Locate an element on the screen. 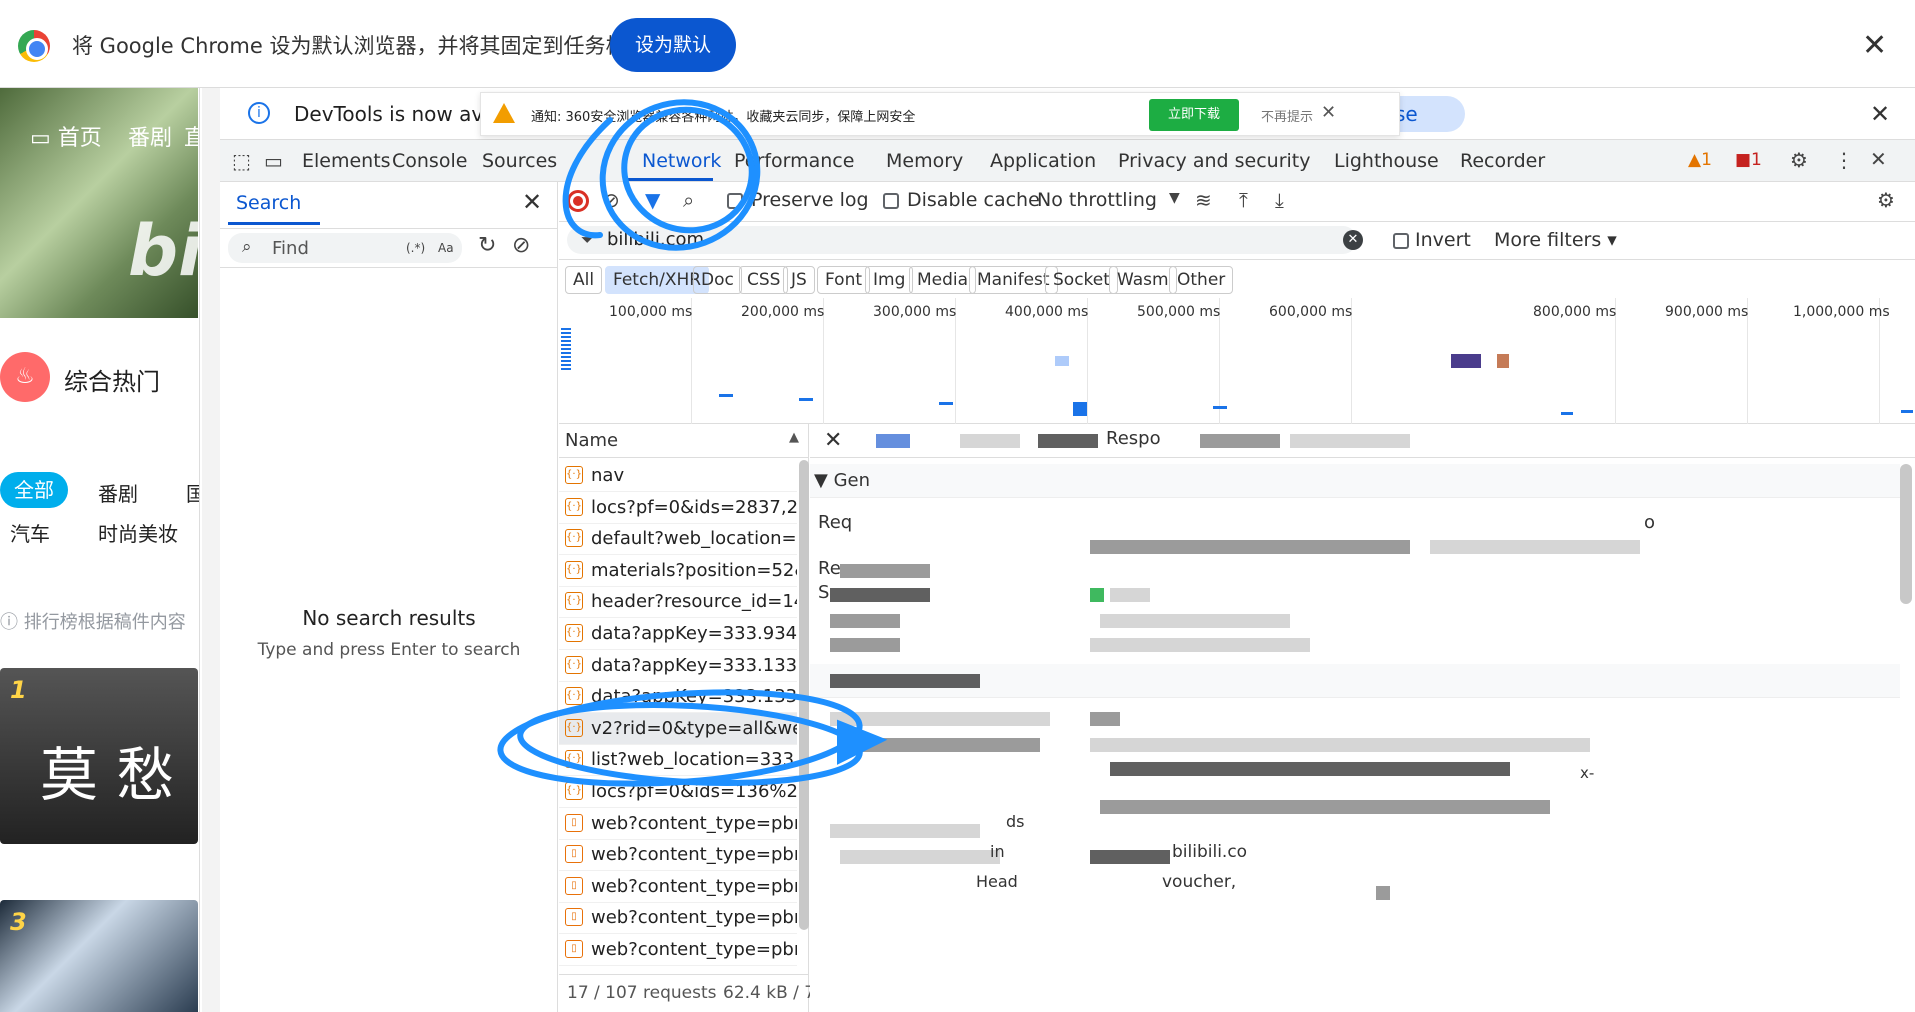  export-har-icon: ⤓ is located at coordinates (1279, 200).